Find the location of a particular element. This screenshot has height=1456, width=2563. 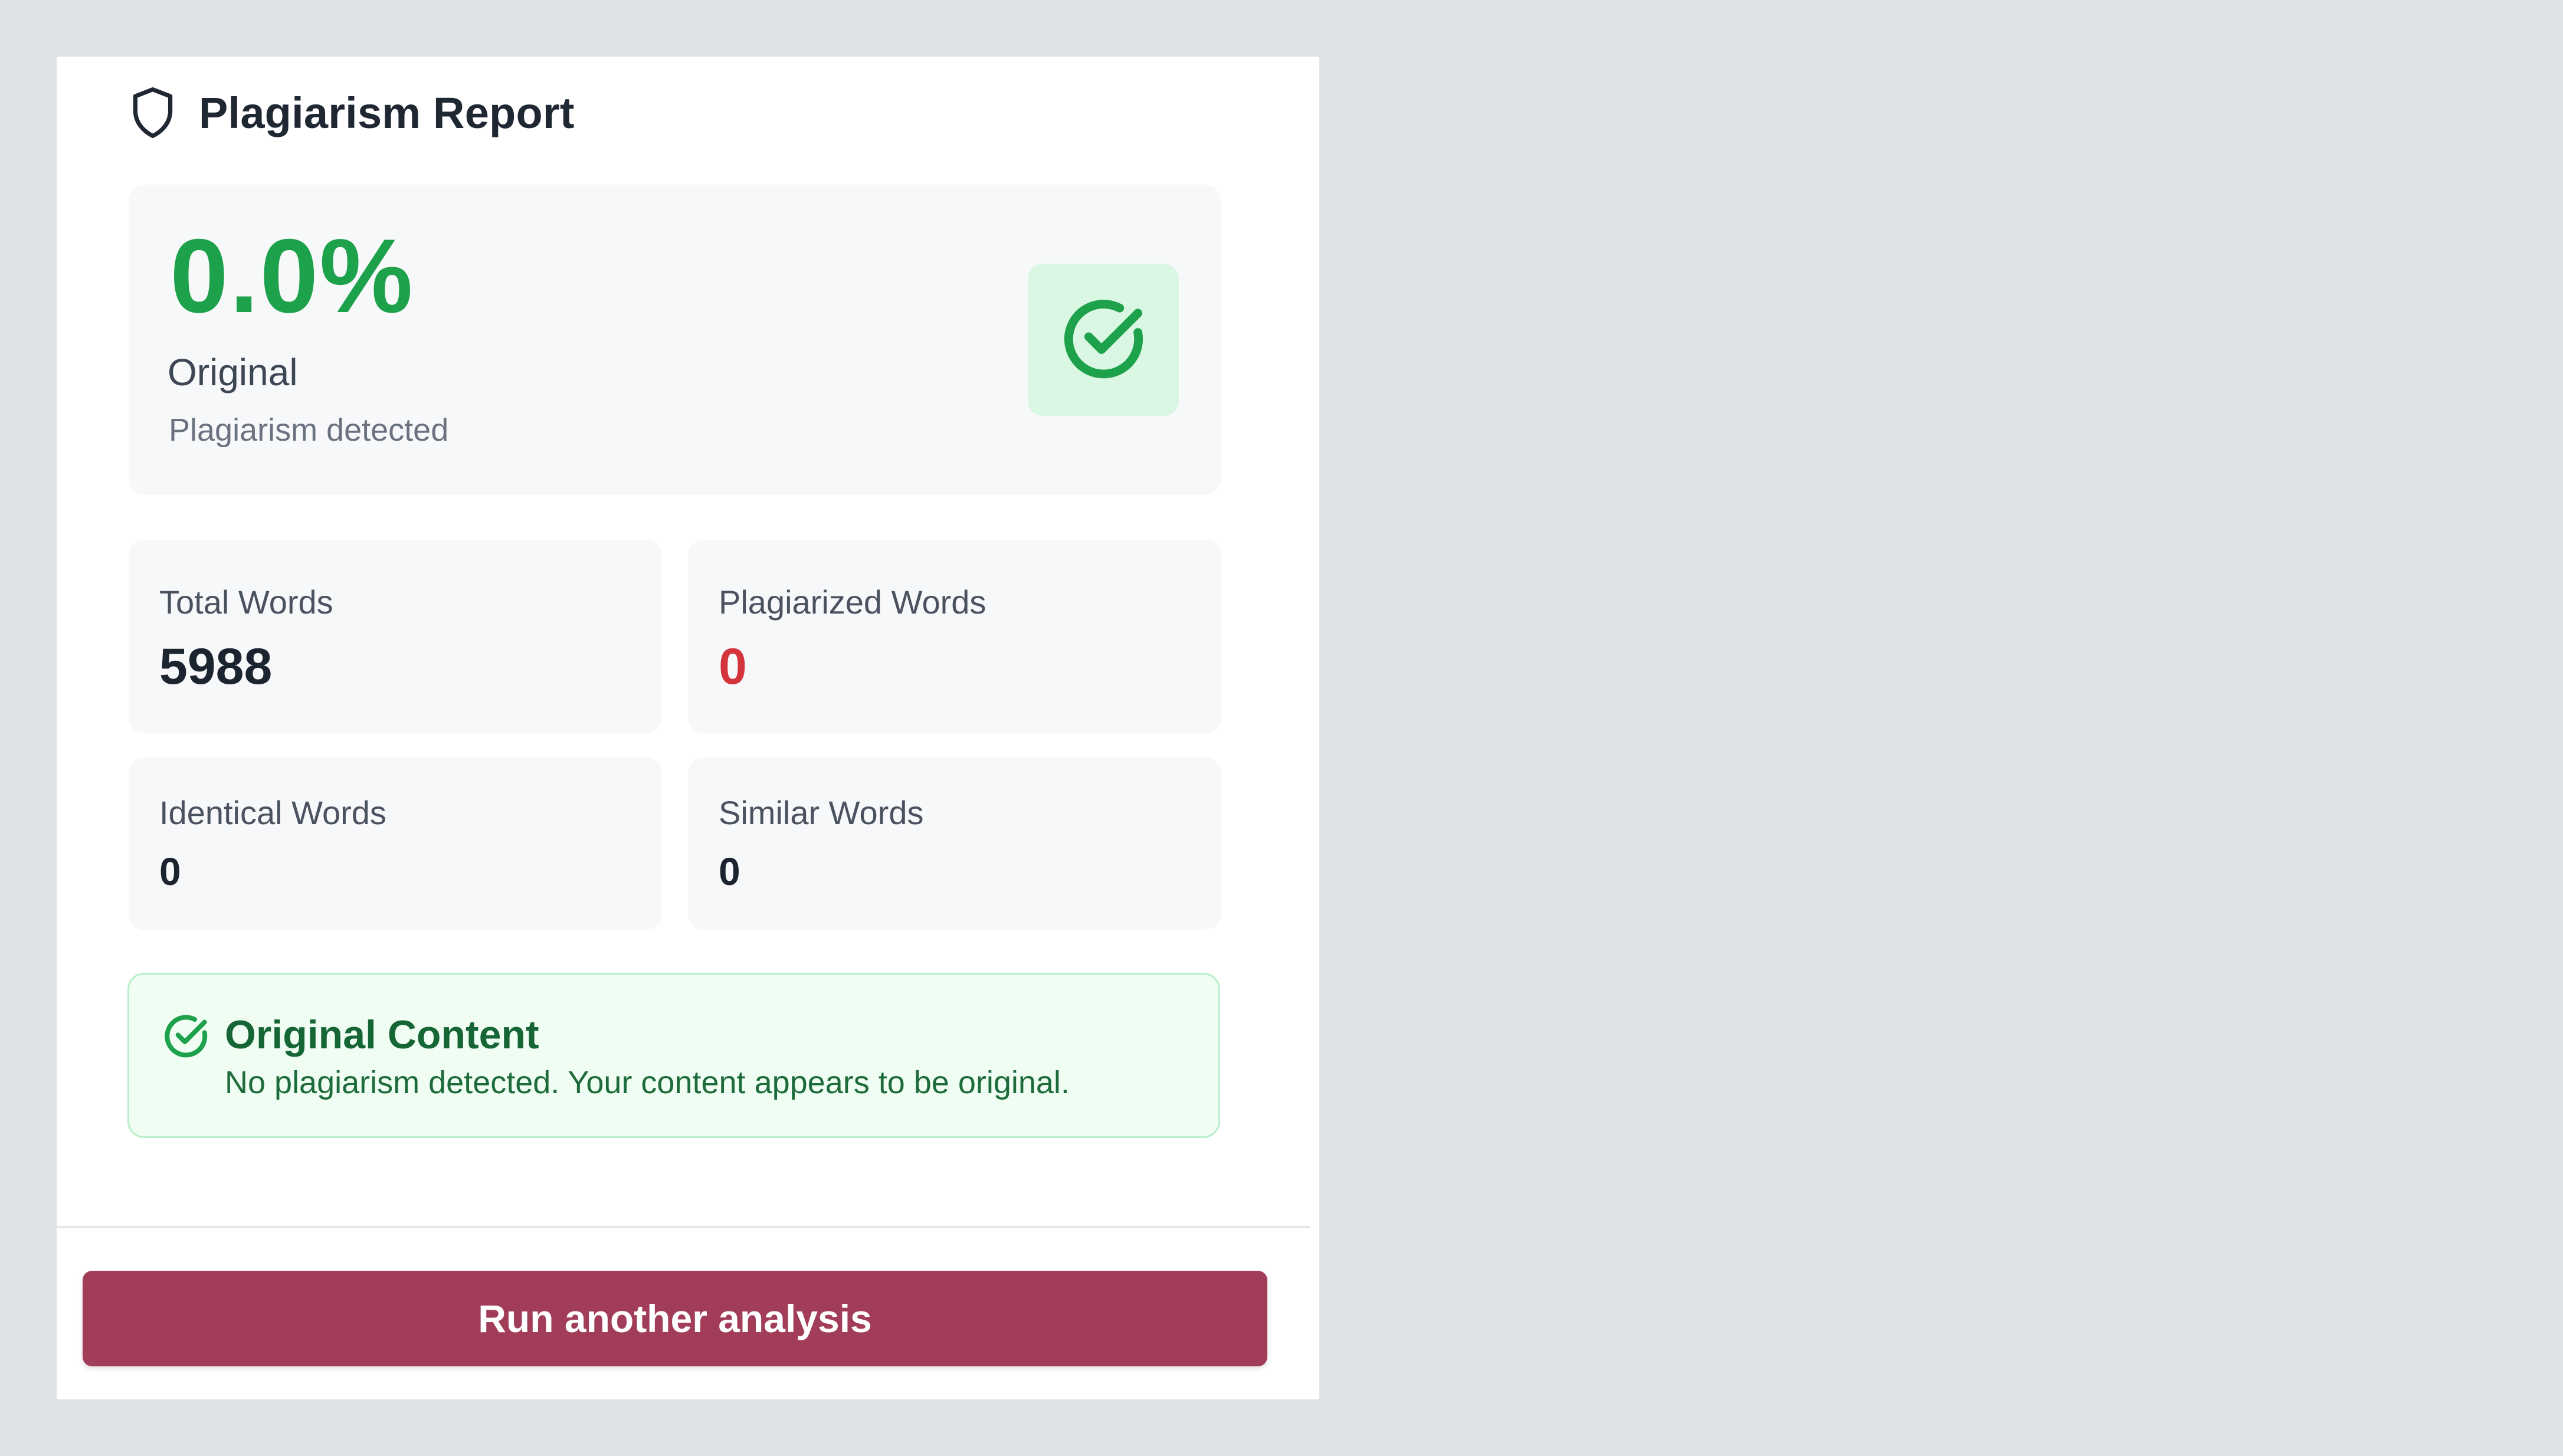

divider is located at coordinates (683, 1227).